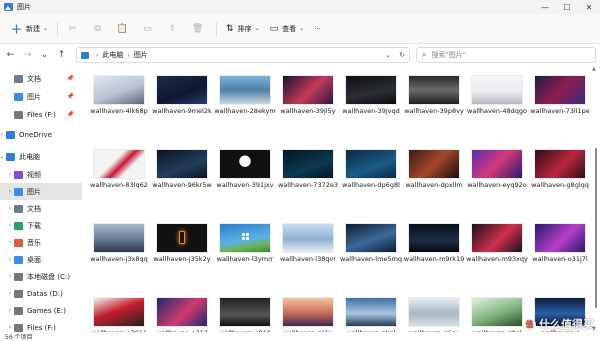 This screenshot has width=600, height=341. Describe the element at coordinates (41, 242) in the screenshot. I see `sidebar-item: › 音乐` at that location.